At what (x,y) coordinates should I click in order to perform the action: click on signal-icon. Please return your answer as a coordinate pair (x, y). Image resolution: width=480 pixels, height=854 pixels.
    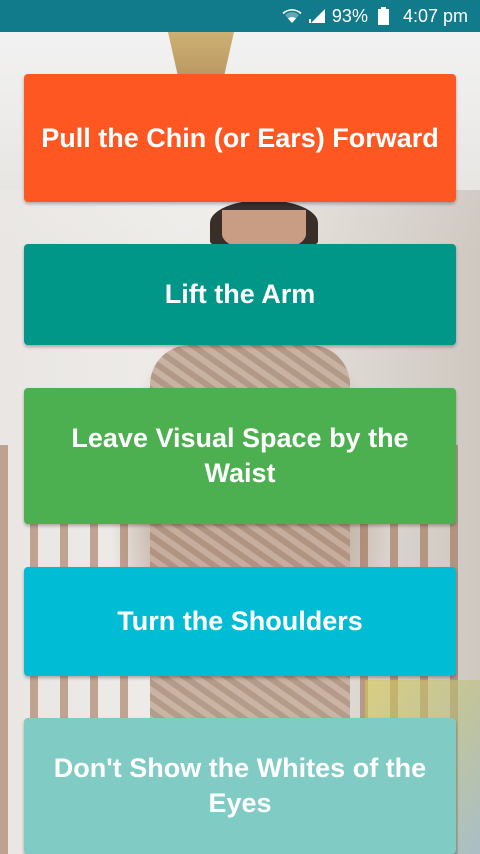
    Looking at the image, I should click on (317, 16).